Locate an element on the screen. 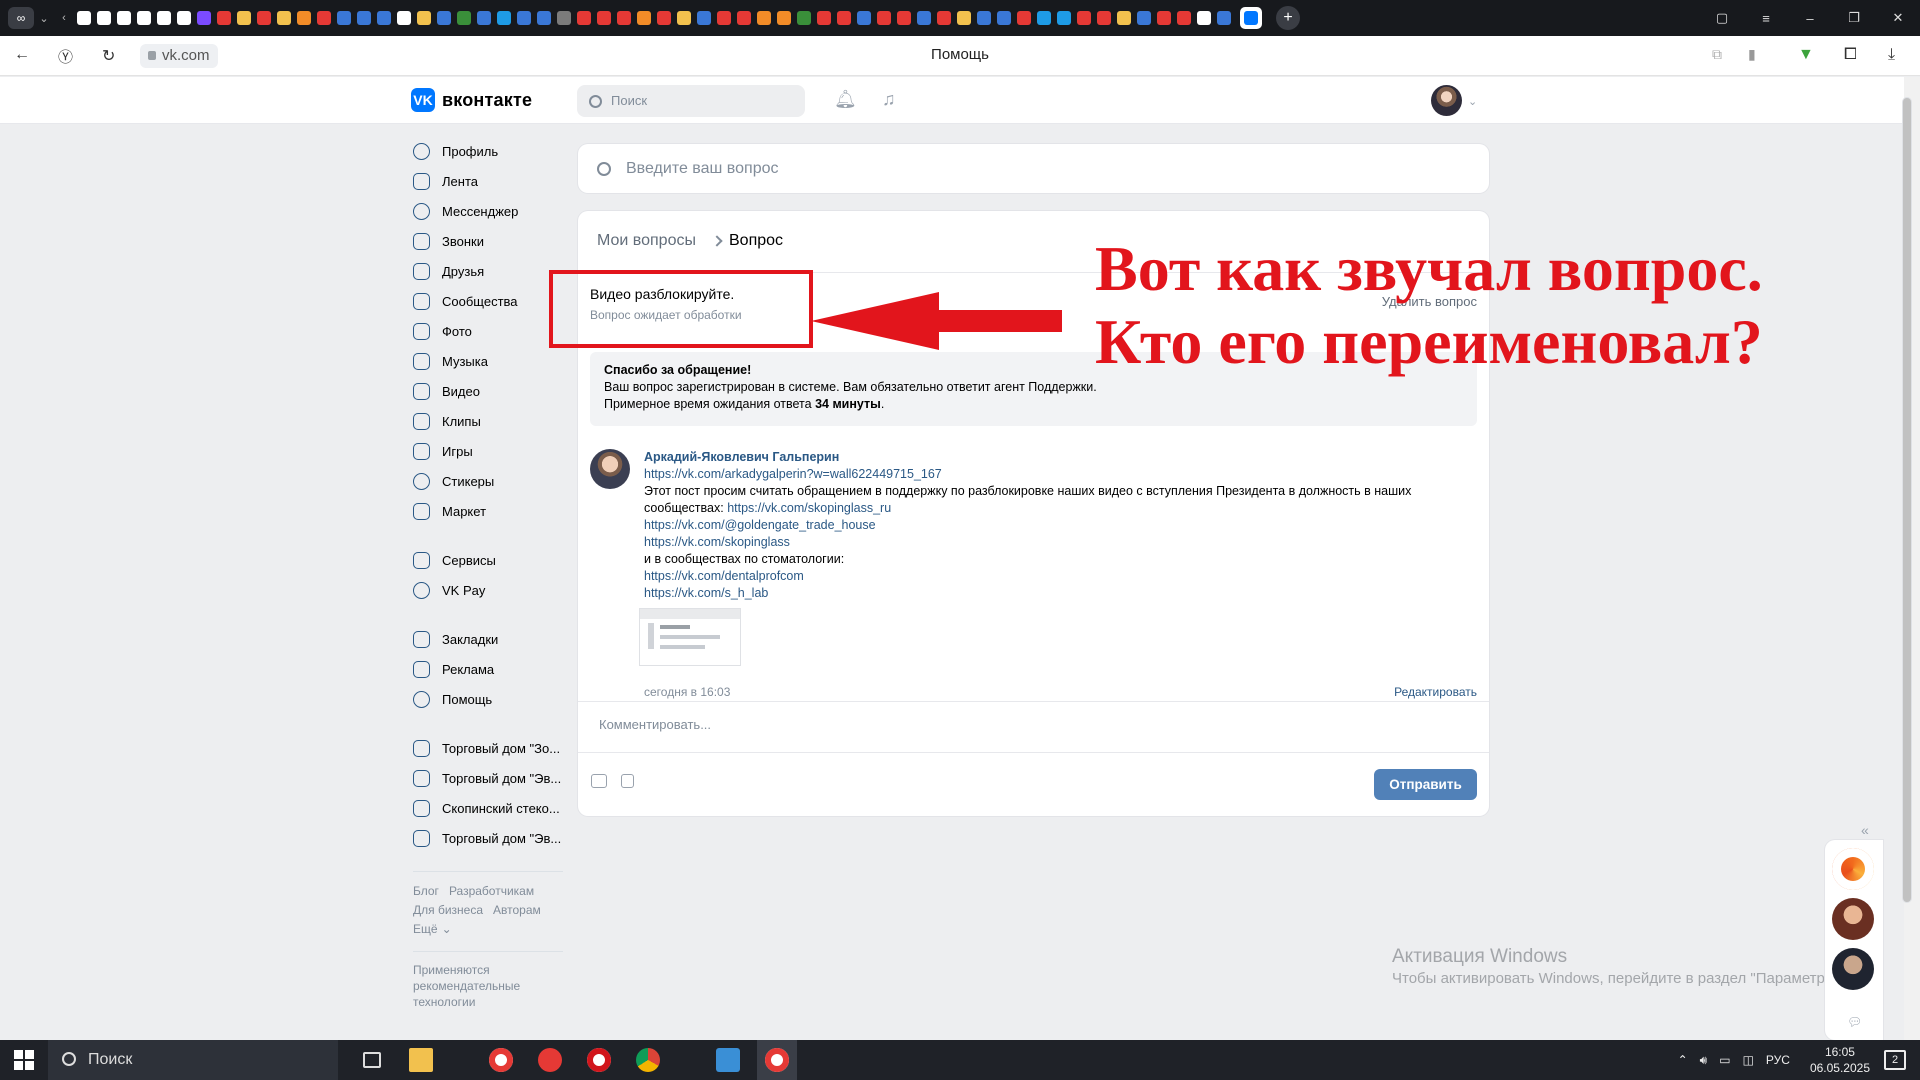 The image size is (1920, 1080). yandex-home-icon: Ⓨ is located at coordinates (65, 56).